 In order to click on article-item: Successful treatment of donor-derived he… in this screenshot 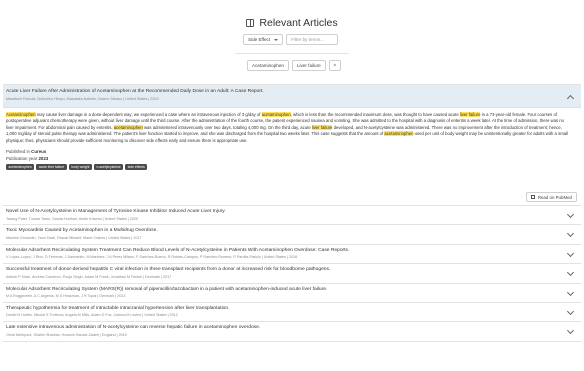, I will do `click(292, 274)`.